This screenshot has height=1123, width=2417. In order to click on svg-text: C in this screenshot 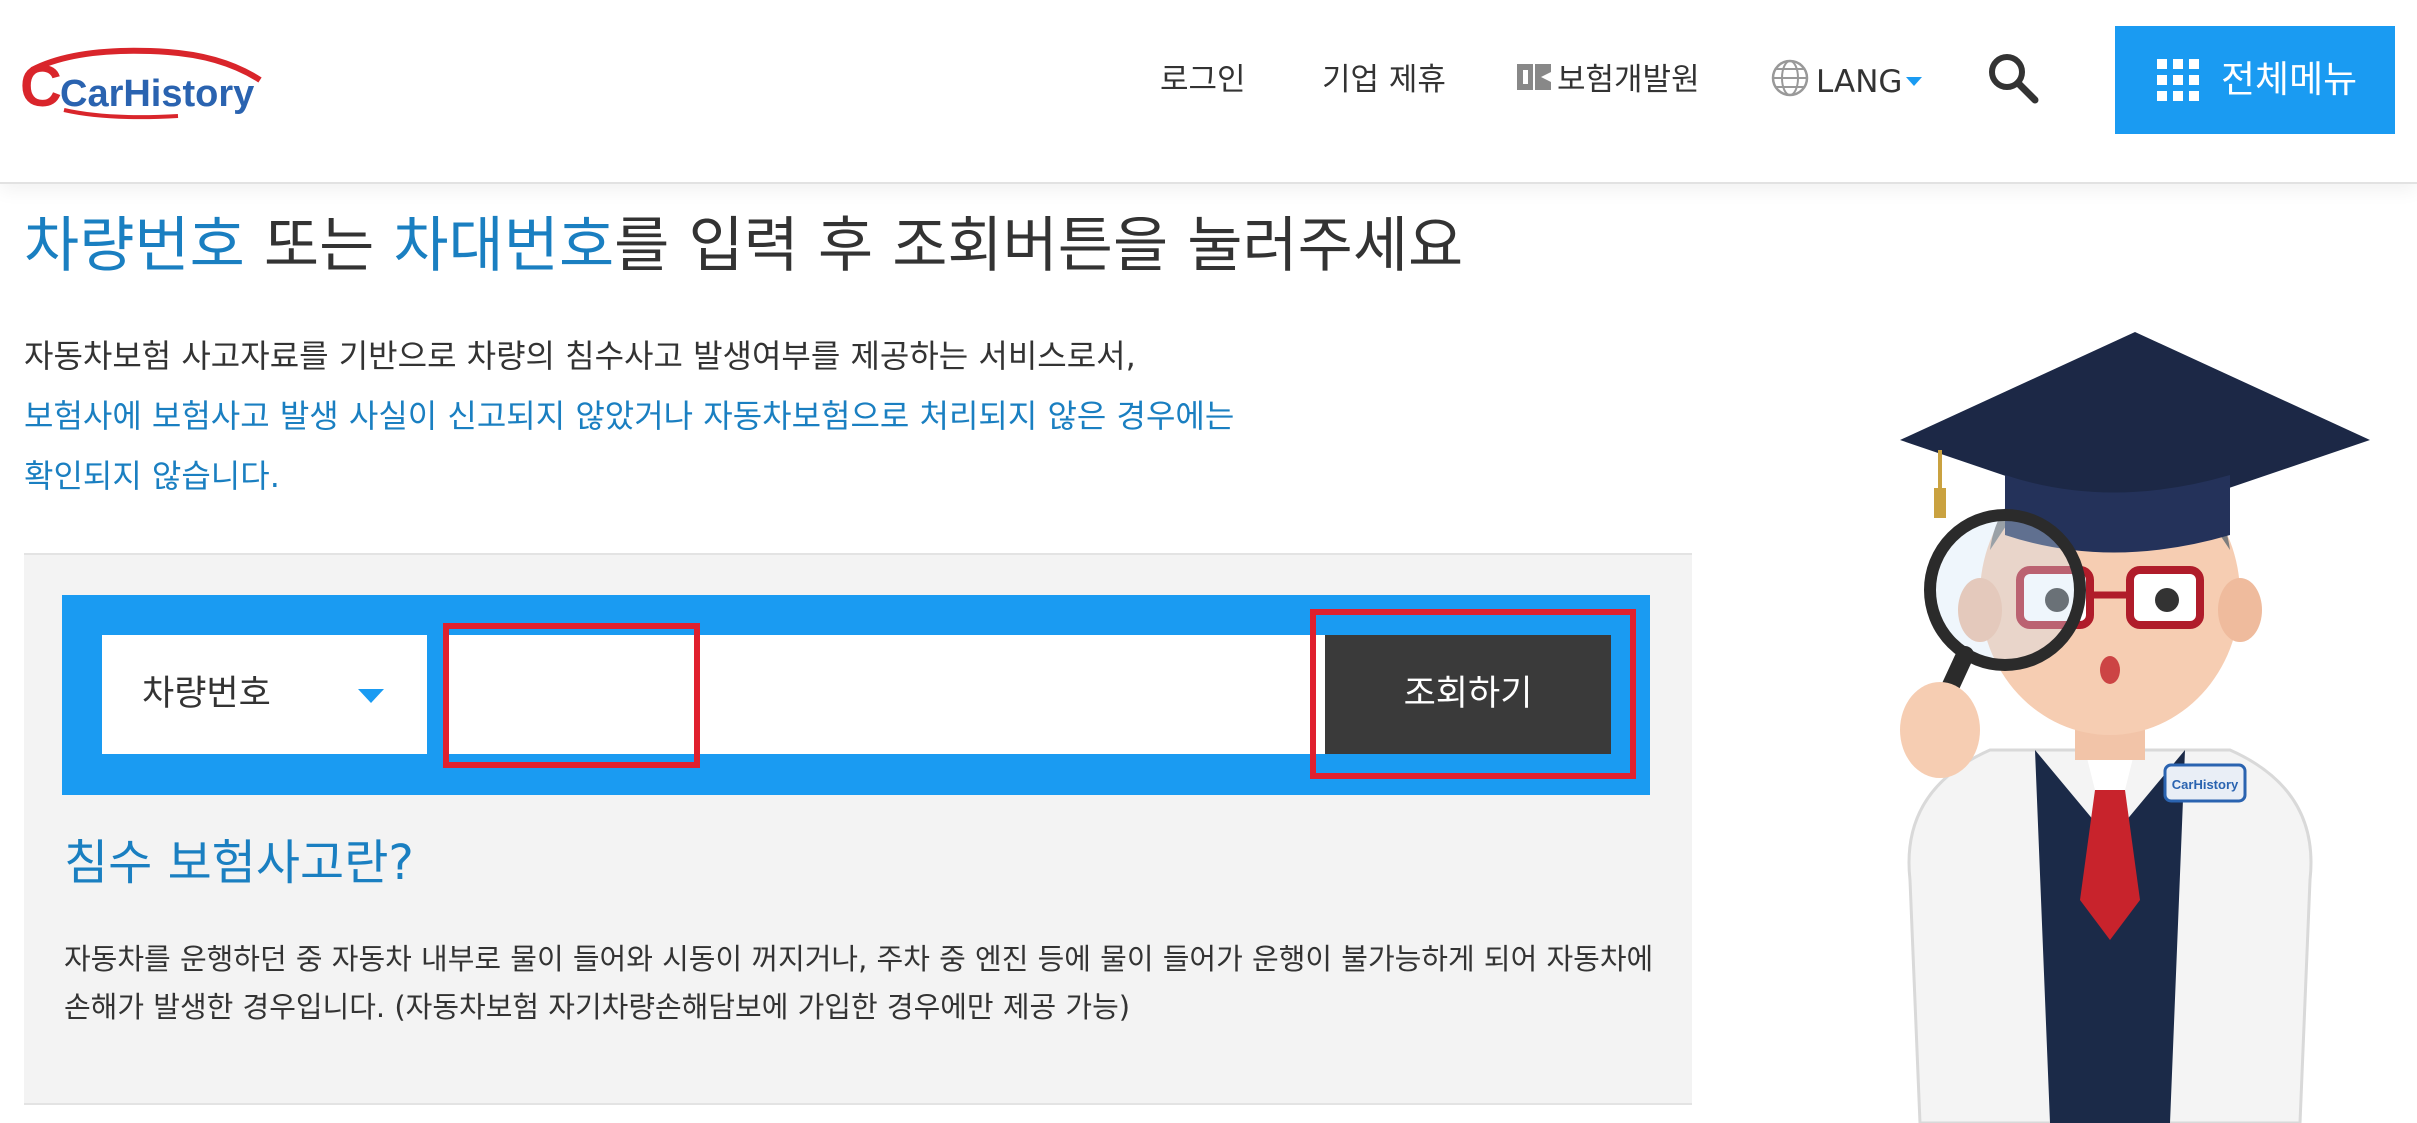, I will do `click(41, 86)`.